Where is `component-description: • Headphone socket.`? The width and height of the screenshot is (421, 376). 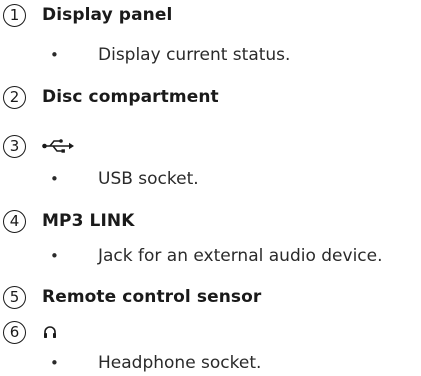 component-description: • Headphone socket. is located at coordinates (156, 363).